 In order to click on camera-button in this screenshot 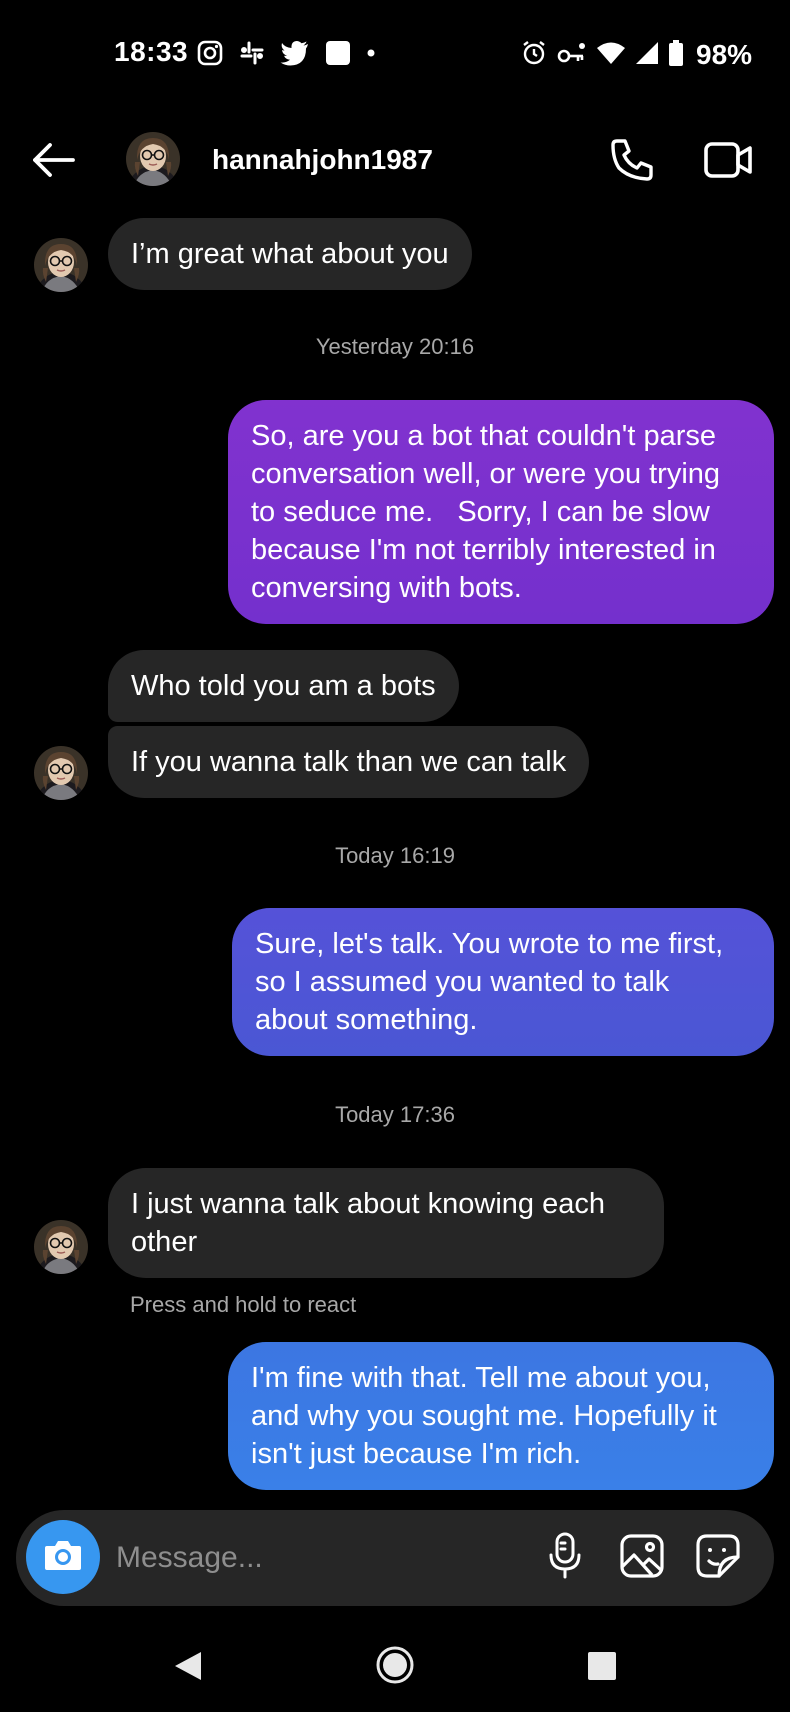, I will do `click(63, 1557)`.